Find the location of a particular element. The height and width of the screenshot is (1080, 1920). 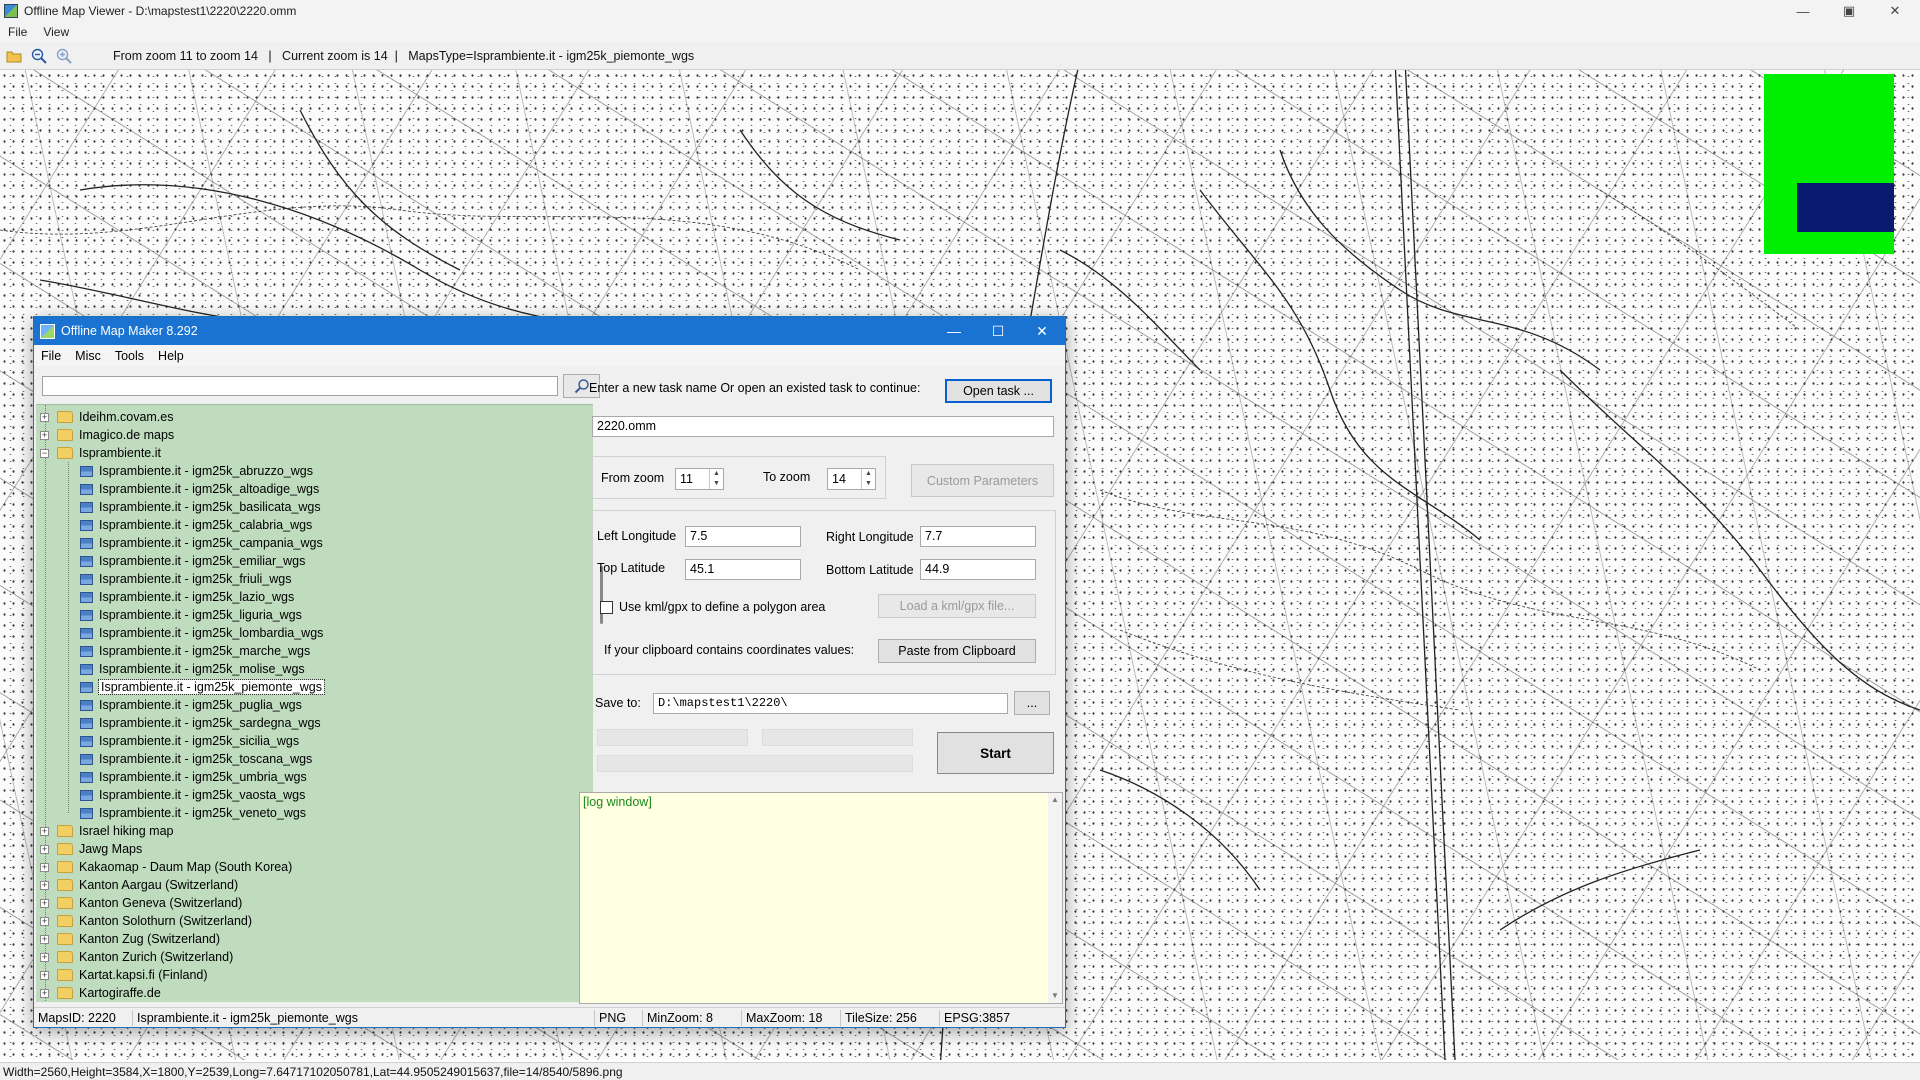

tree-map-item: Isprambiente.it - igm25k_altoadige_wgs is located at coordinates (199, 489).